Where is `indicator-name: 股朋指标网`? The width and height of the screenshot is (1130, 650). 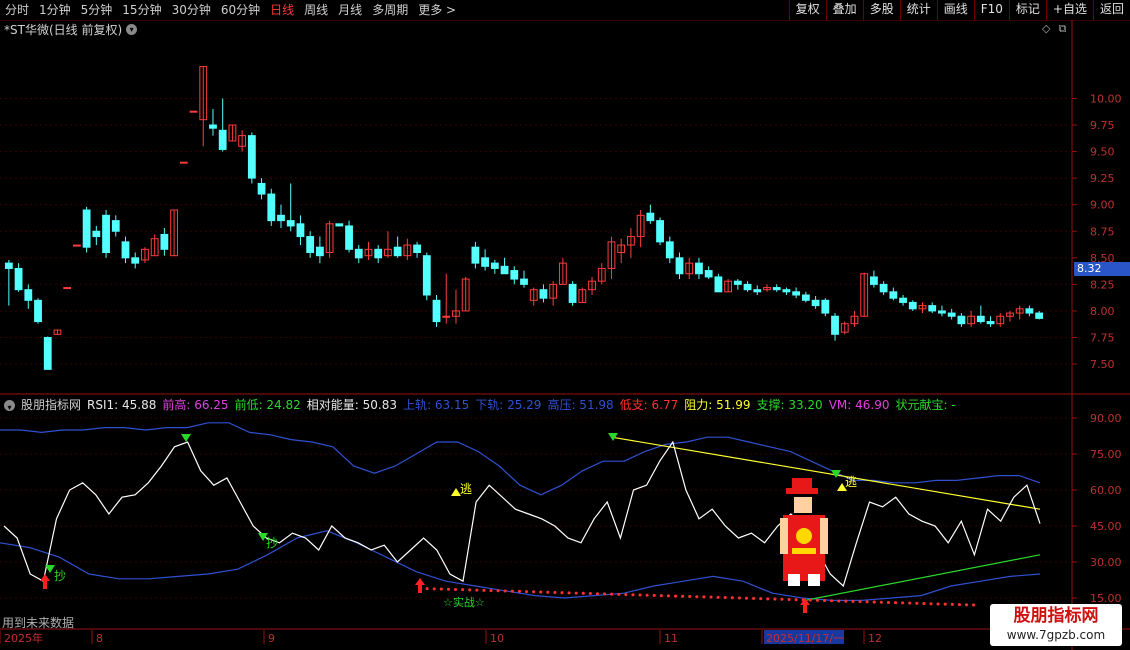
indicator-name: 股朋指标网 is located at coordinates (51, 405).